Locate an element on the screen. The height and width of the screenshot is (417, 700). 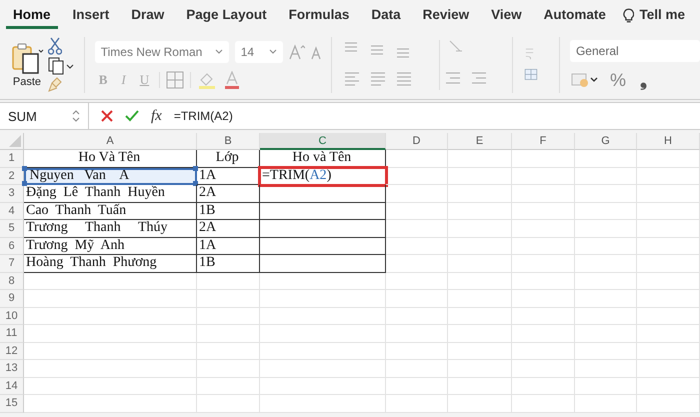
ribbon-tab: View is located at coordinates (506, 15).